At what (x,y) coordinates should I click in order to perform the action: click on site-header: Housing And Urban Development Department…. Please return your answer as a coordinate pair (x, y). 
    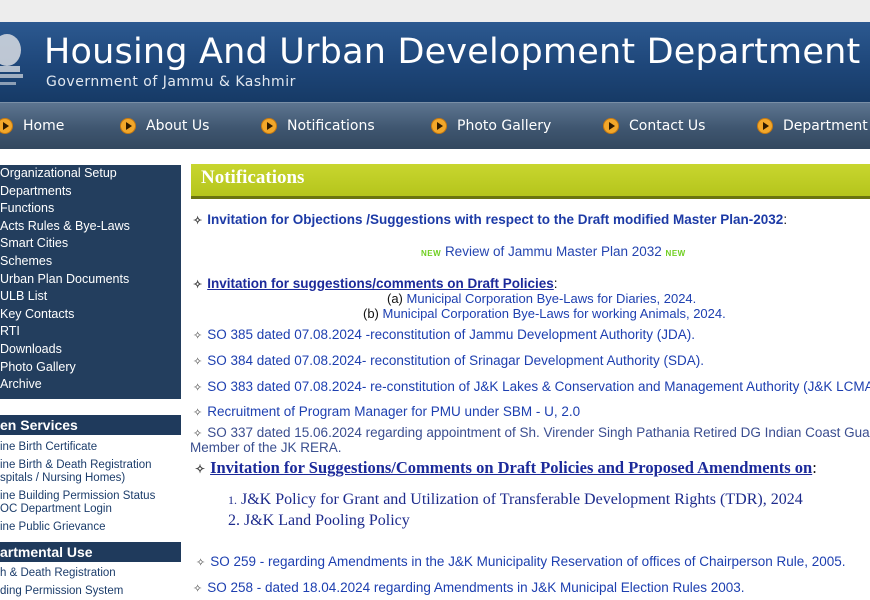
    Looking at the image, I should click on (435, 62).